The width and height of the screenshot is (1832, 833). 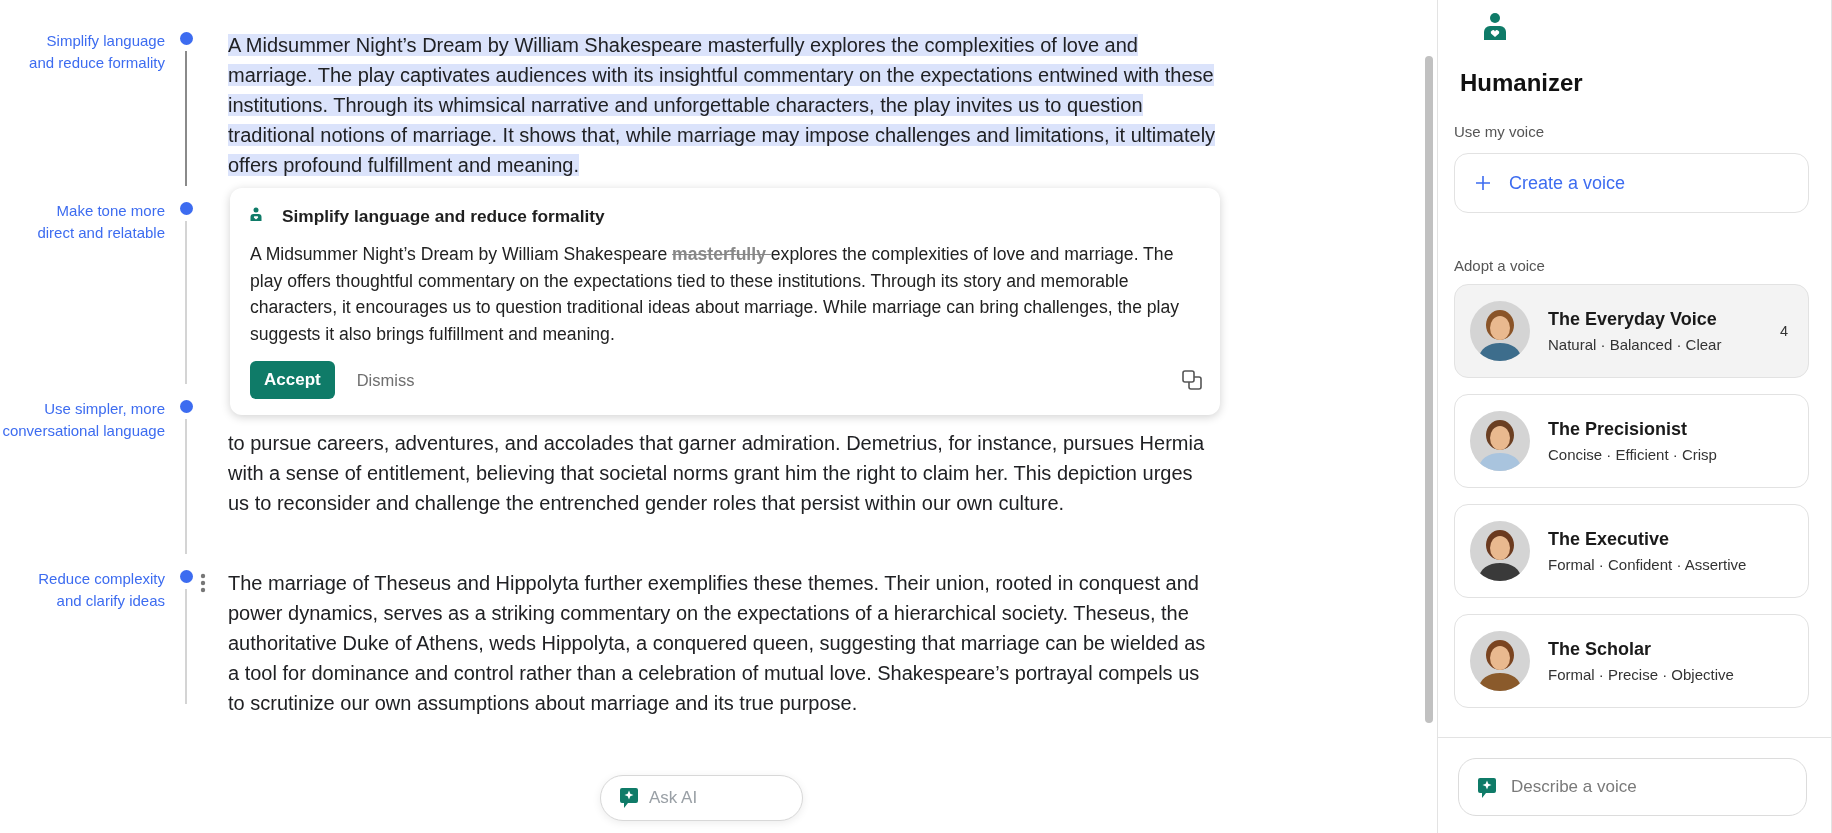 What do you see at coordinates (203, 583) in the screenshot?
I see `more-options-icon` at bounding box center [203, 583].